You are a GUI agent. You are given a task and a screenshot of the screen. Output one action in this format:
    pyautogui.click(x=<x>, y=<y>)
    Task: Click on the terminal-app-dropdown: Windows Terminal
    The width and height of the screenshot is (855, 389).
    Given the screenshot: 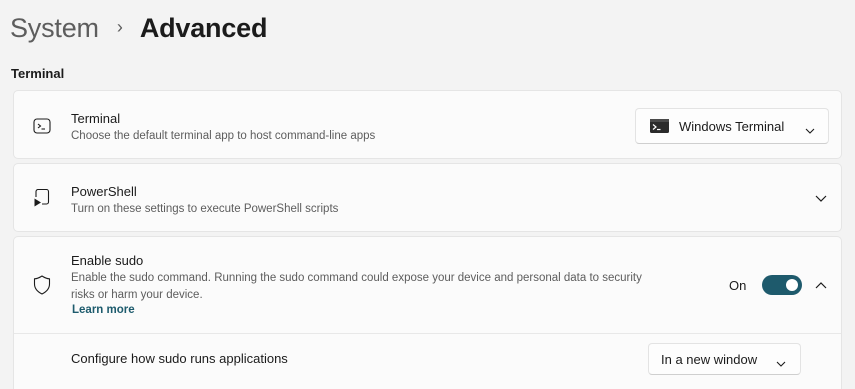 What is the action you would take?
    pyautogui.click(x=732, y=126)
    